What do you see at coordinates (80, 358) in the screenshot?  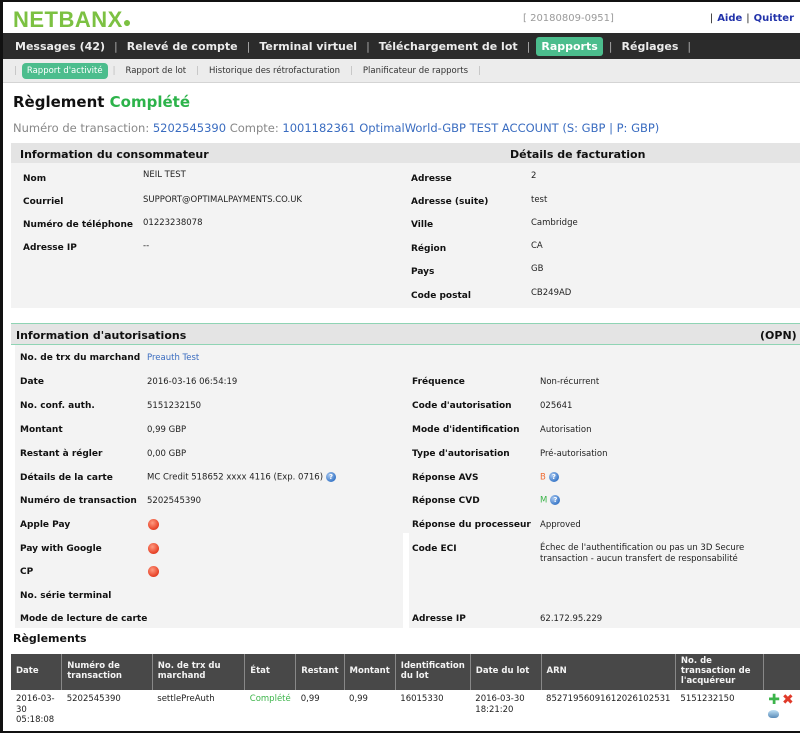 I see `auth-label-merchant-trx: No. de trx du marchand` at bounding box center [80, 358].